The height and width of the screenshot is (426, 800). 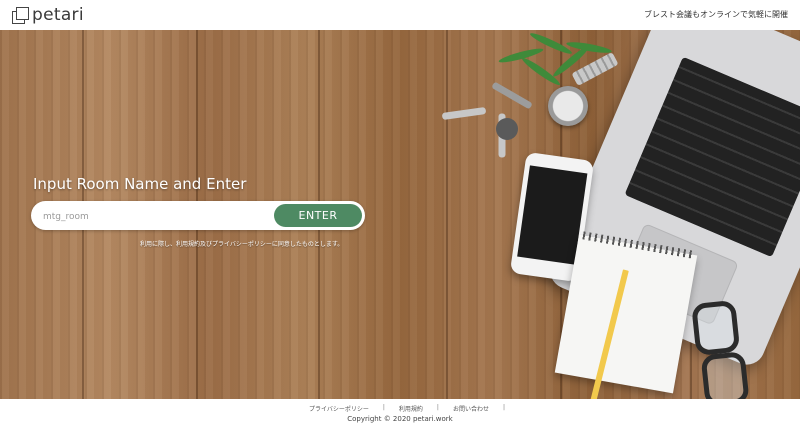 I want to click on header-tagline: ブレスト会議もオンラインで気軽に開催, so click(x=716, y=14).